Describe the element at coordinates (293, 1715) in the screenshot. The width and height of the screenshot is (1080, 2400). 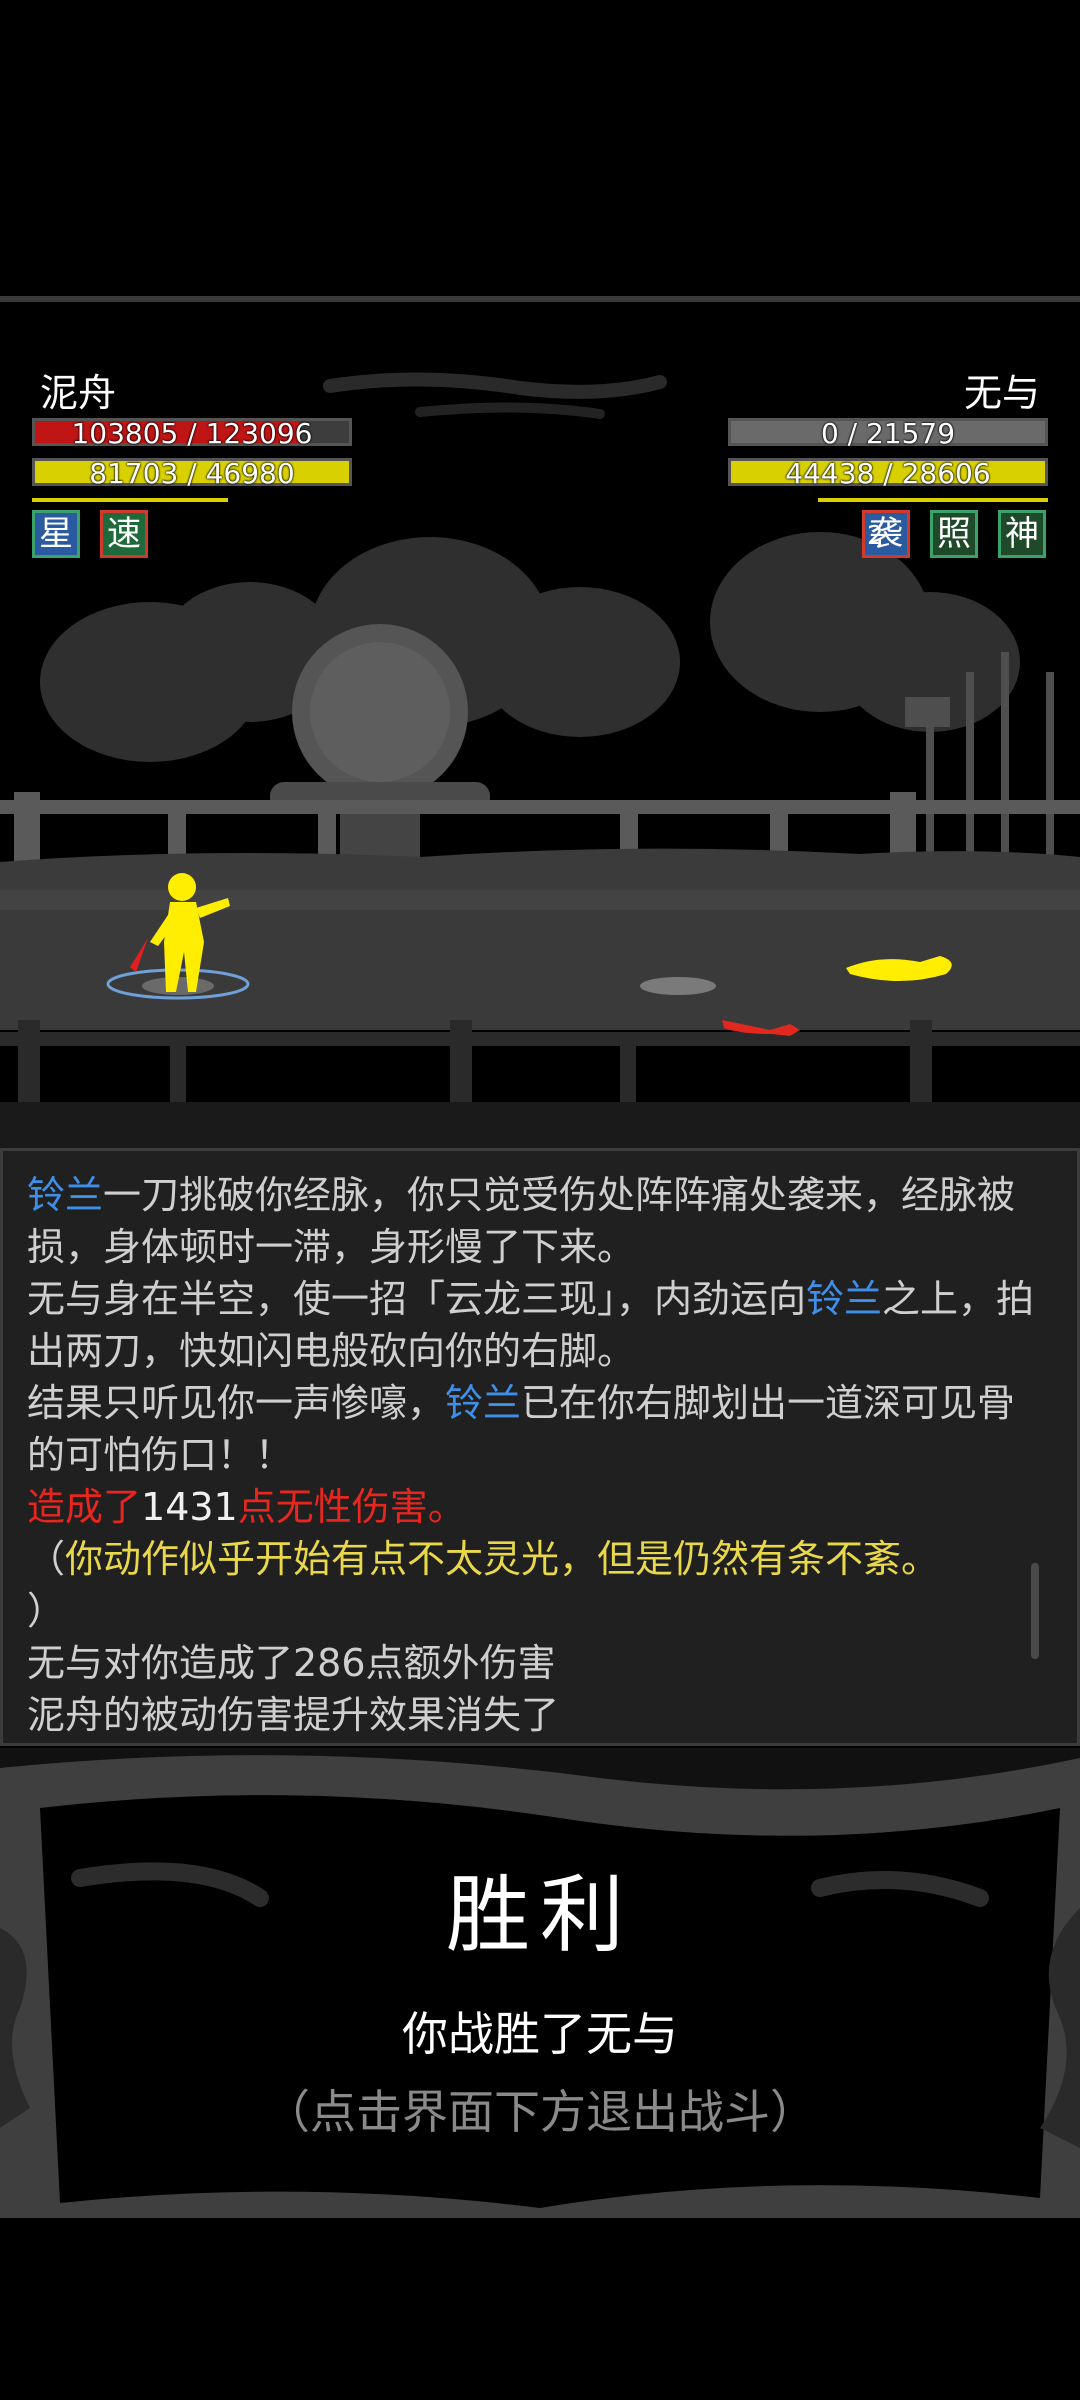
I see `log-line: 泥舟的被动伤害提升效果消失了` at that location.